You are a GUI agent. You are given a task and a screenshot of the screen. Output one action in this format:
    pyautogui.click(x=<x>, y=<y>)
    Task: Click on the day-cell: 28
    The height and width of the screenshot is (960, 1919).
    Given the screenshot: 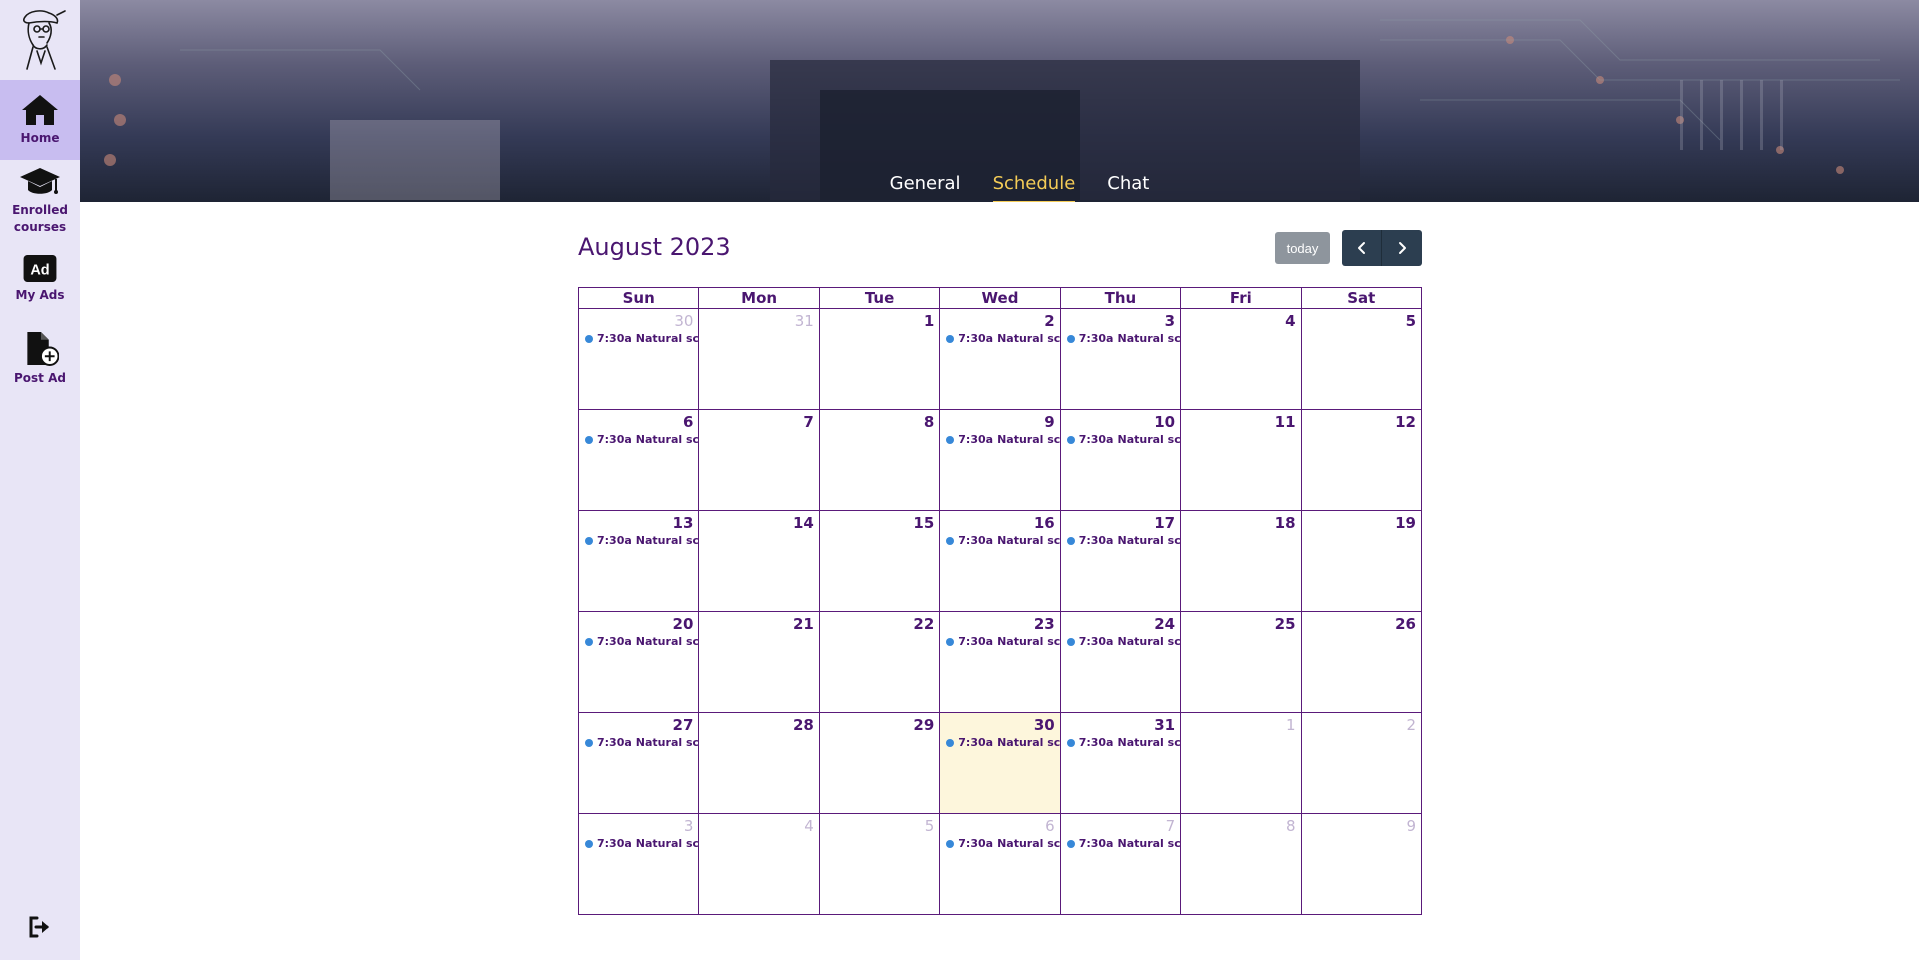 What is the action you would take?
    pyautogui.click(x=759, y=763)
    